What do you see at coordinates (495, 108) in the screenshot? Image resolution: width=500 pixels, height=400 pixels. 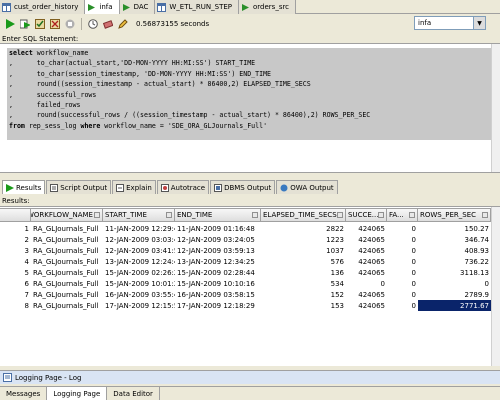 I see `editor-scrollbar` at bounding box center [495, 108].